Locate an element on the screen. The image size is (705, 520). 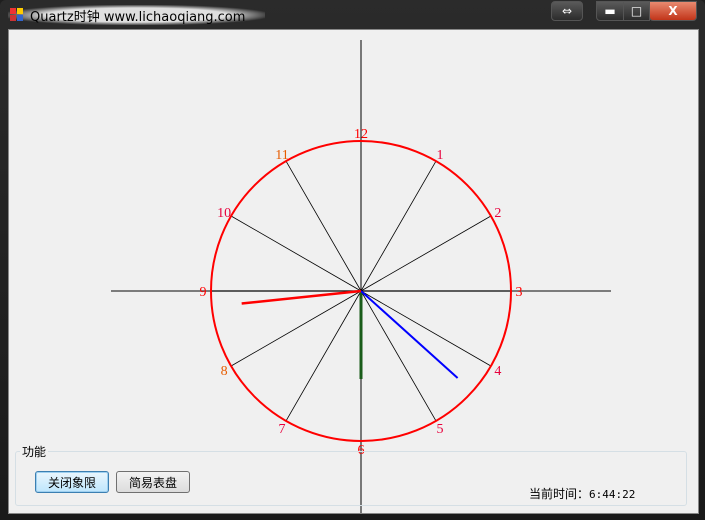
current-time: 当前时间：6:44:22 is located at coordinates (582, 493).